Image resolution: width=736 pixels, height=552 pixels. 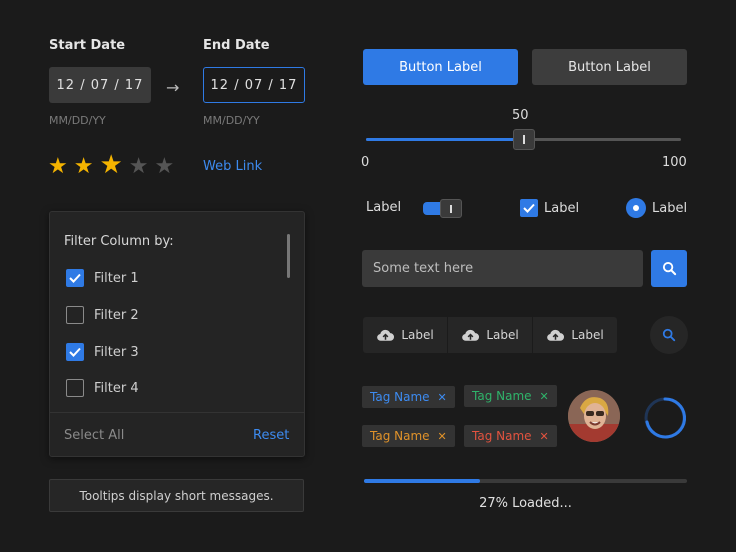 What do you see at coordinates (271, 435) in the screenshot?
I see `reset-button: Reset` at bounding box center [271, 435].